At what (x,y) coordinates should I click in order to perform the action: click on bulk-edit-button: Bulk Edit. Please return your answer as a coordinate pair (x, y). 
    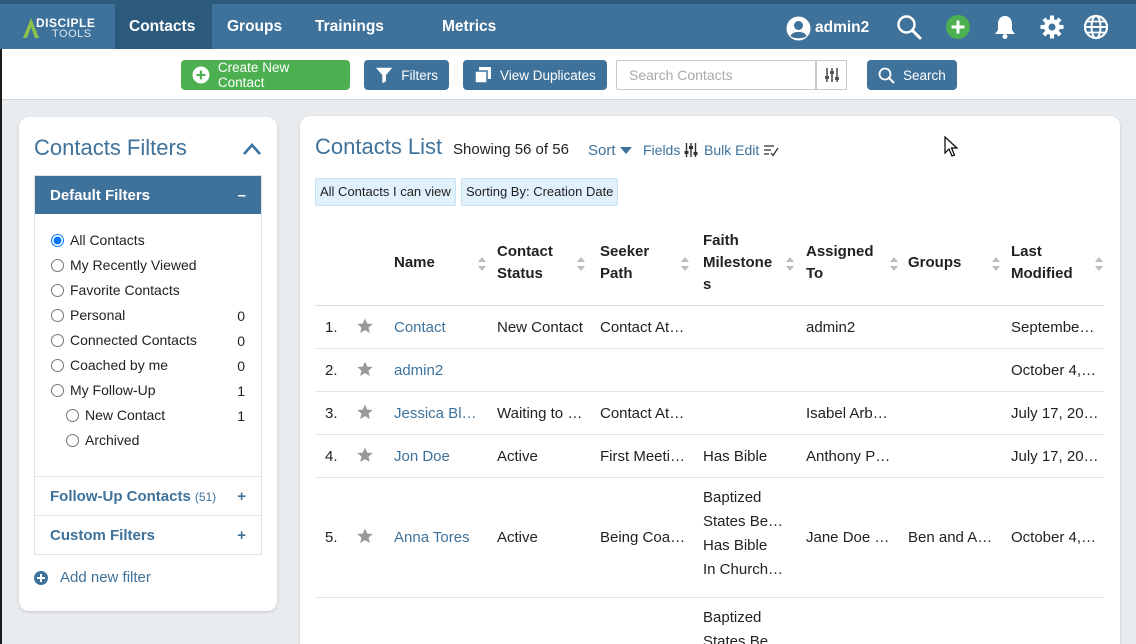
    Looking at the image, I should click on (741, 150).